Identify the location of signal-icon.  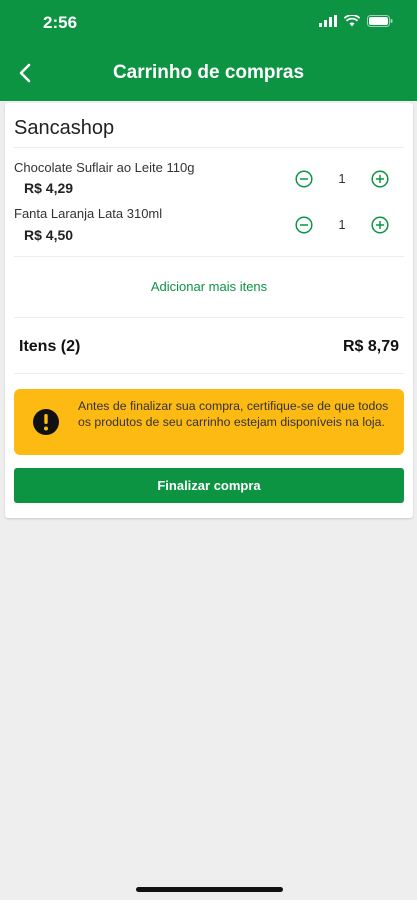
(328, 21).